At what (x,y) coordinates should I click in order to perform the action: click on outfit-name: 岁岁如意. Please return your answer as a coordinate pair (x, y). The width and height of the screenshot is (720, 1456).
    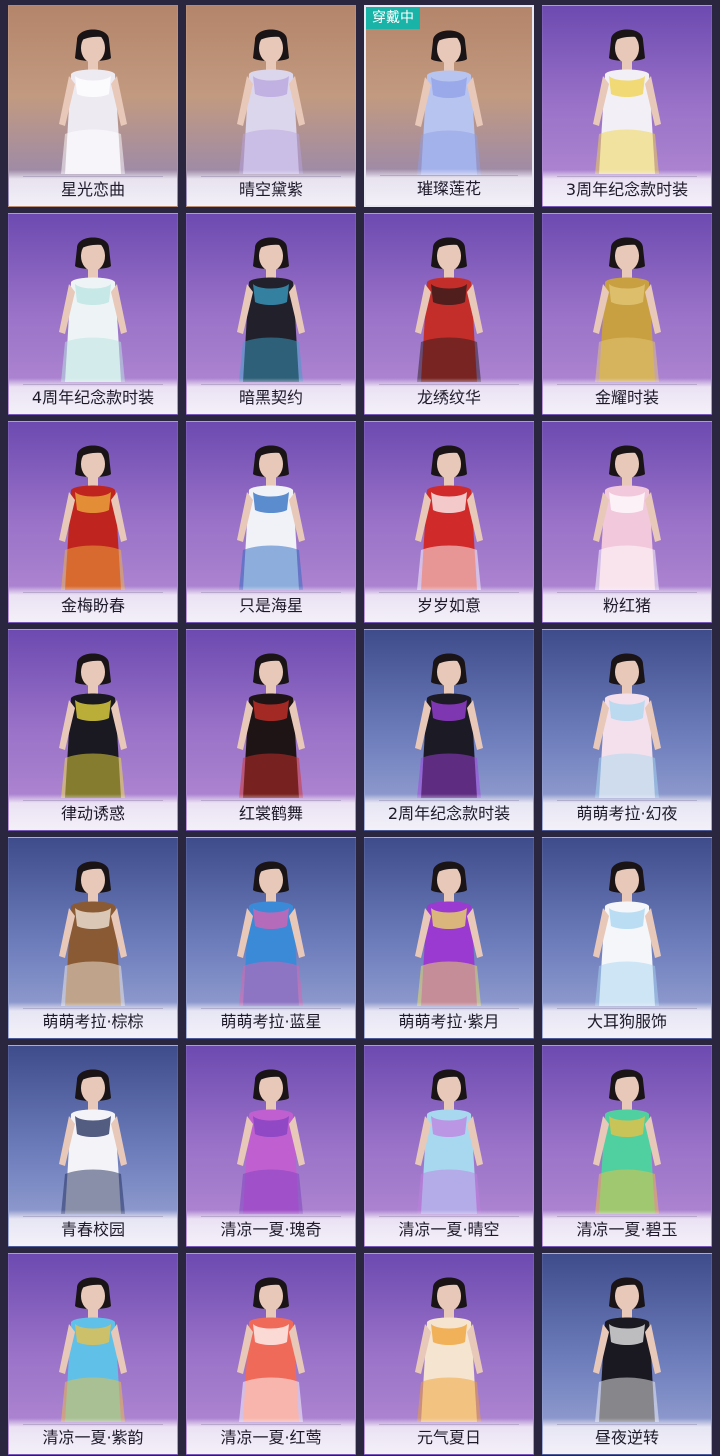
    Looking at the image, I should click on (448, 605).